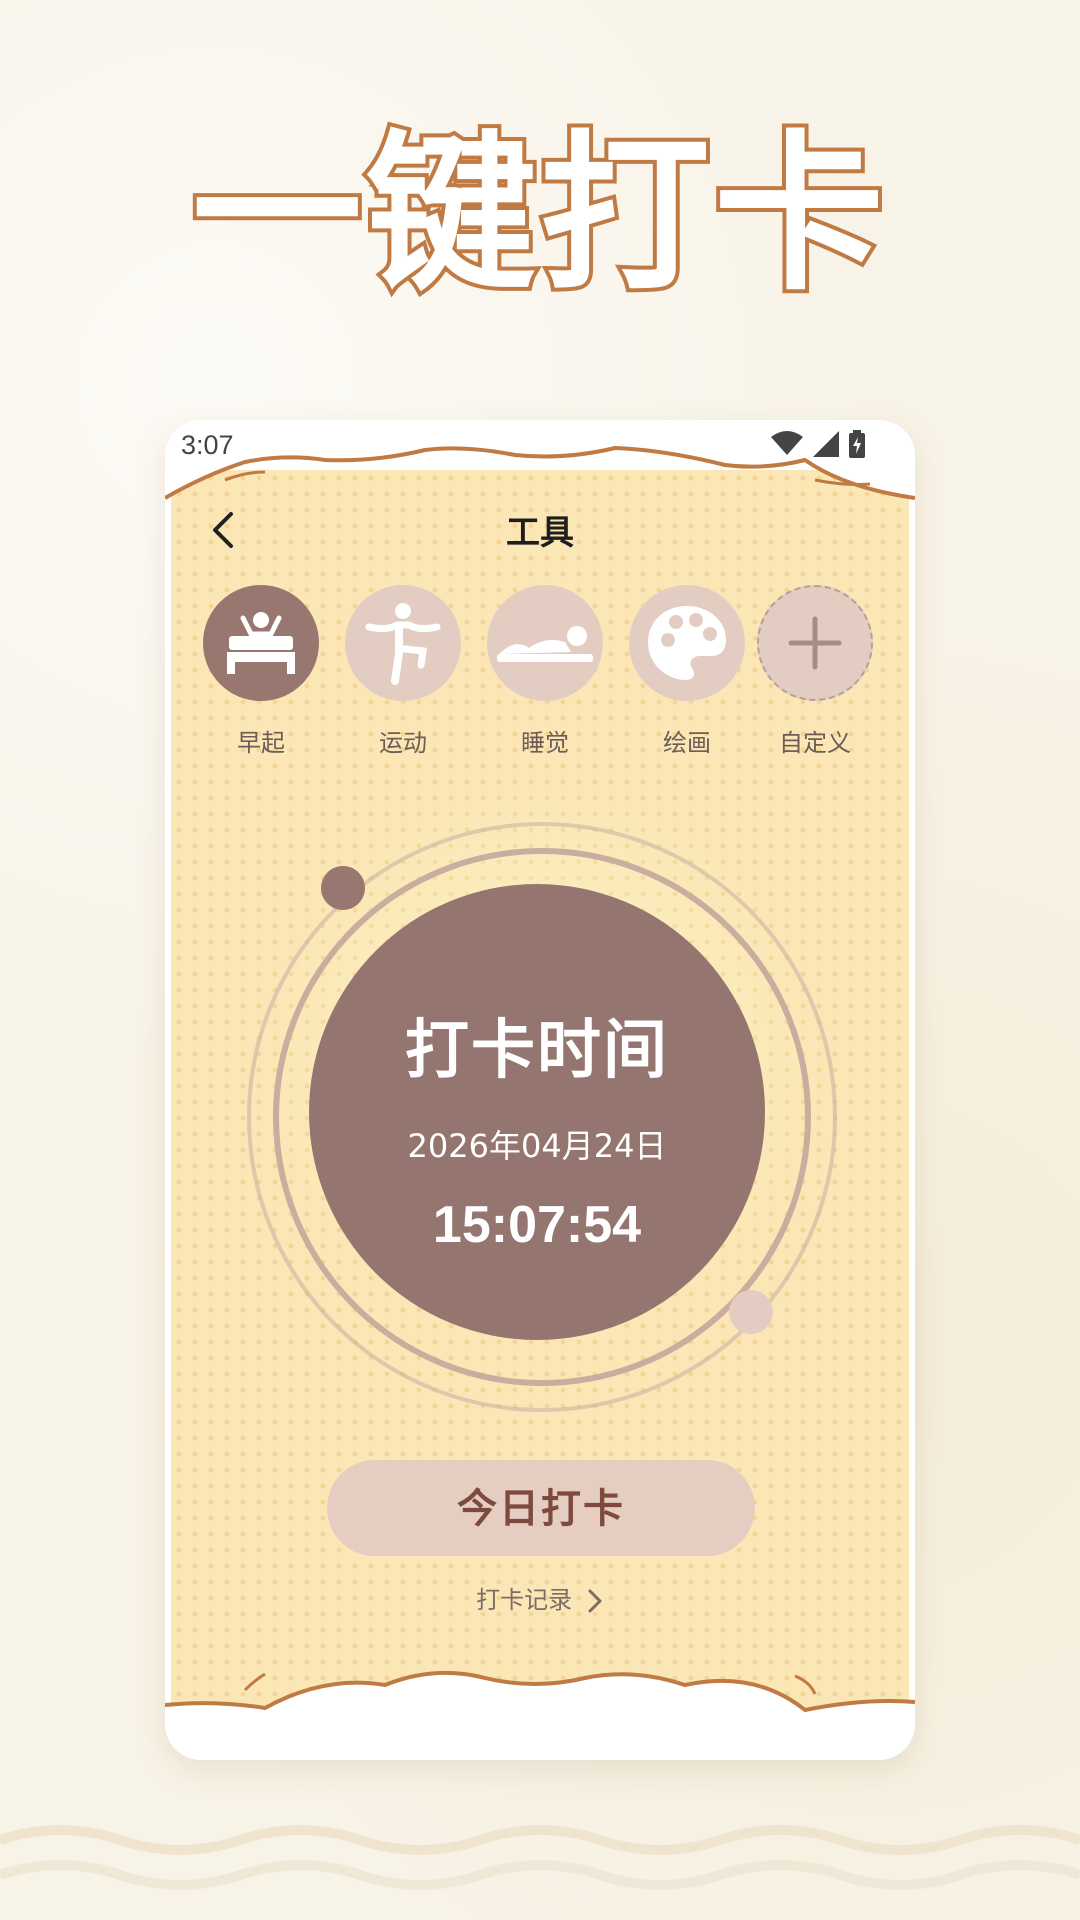 The height and width of the screenshot is (1920, 1080). What do you see at coordinates (540, 1857) in the screenshot?
I see `decorative-waves` at bounding box center [540, 1857].